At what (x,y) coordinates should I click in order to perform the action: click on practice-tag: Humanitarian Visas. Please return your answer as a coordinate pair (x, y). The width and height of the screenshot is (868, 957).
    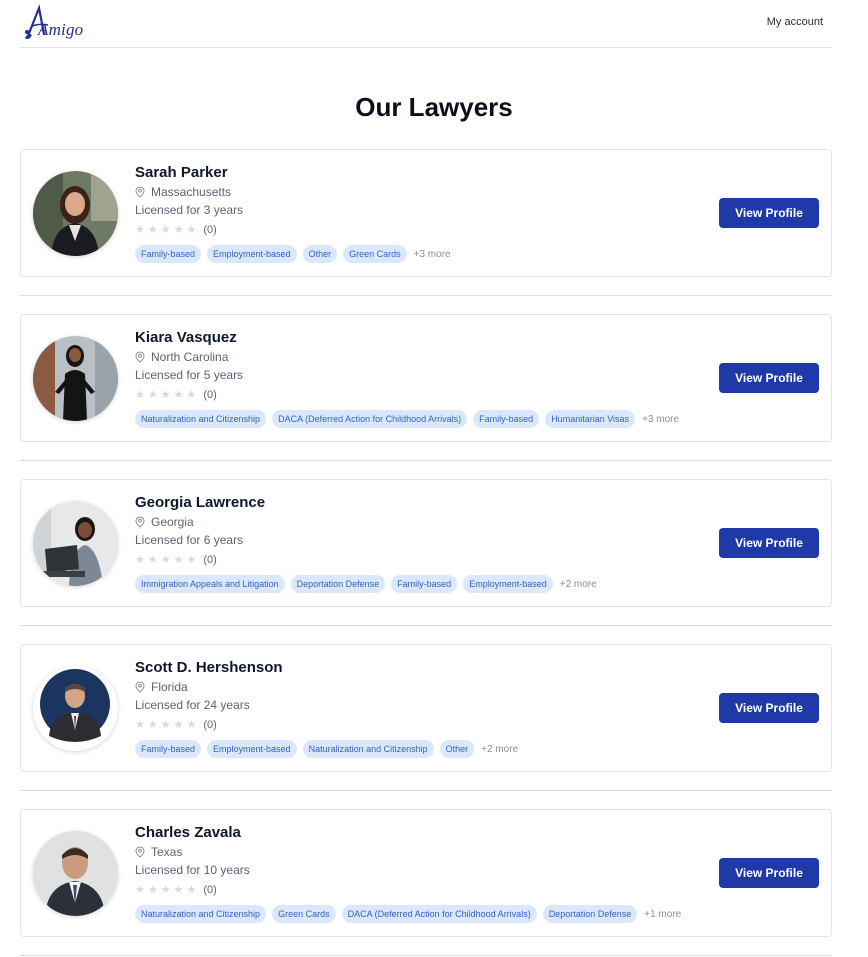
    Looking at the image, I should click on (590, 419).